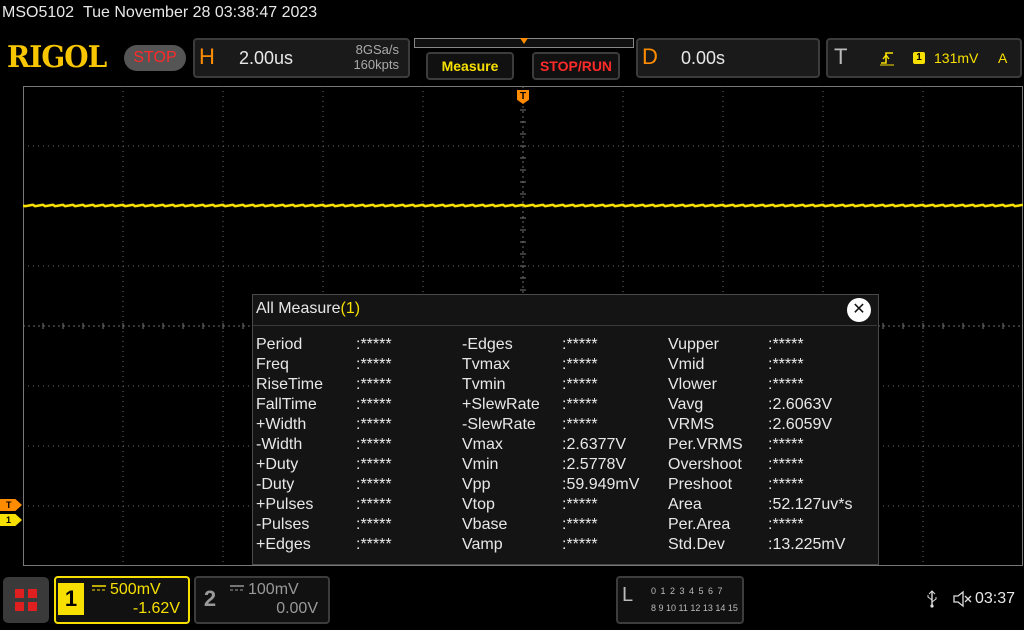 This screenshot has width=1024, height=630. What do you see at coordinates (699, 524) in the screenshot?
I see `measure-name: Per.Area` at bounding box center [699, 524].